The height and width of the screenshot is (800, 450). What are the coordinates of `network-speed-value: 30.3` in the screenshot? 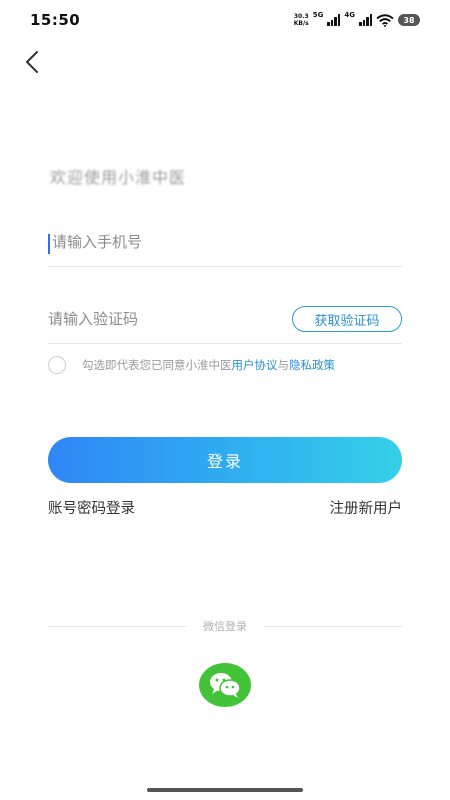 It's located at (301, 16).